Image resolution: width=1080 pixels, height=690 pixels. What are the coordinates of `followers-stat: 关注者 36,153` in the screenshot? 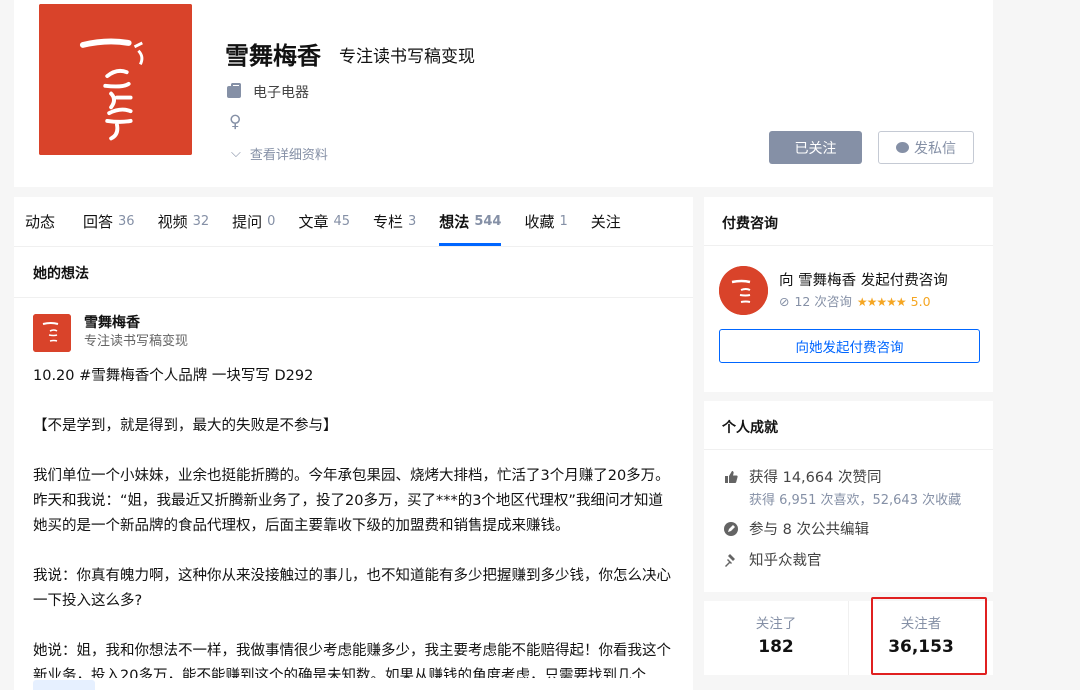 It's located at (920, 638).